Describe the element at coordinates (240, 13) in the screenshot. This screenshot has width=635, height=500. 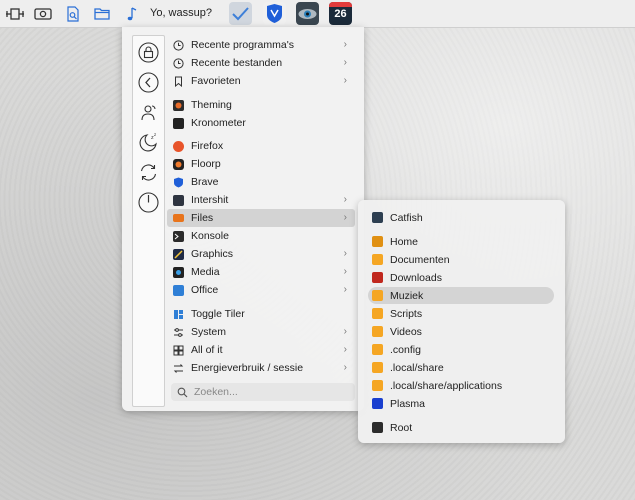
I see `check-icon` at that location.